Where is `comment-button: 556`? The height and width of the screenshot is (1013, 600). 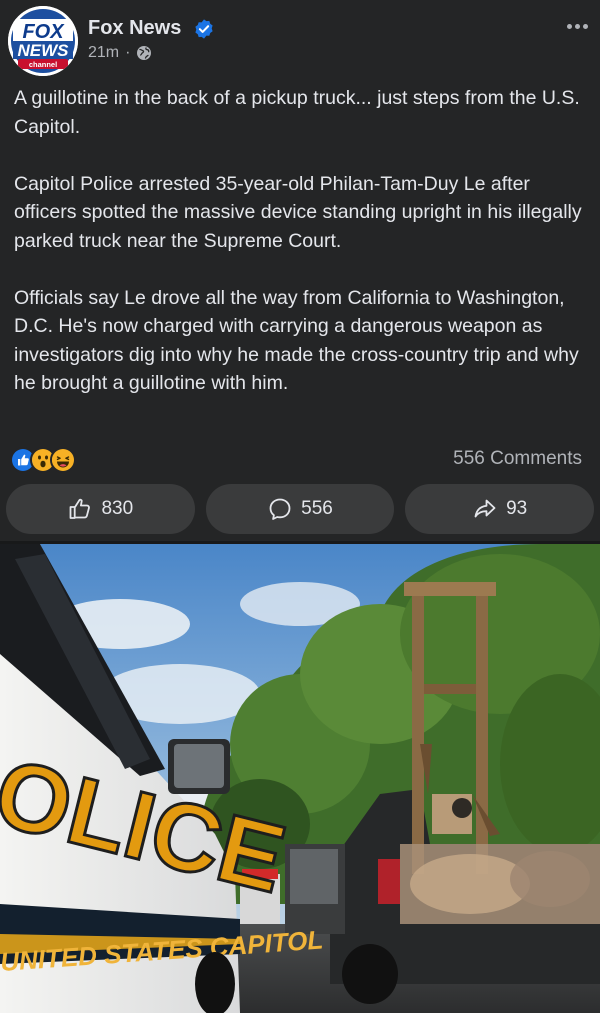 comment-button: 556 is located at coordinates (300, 509).